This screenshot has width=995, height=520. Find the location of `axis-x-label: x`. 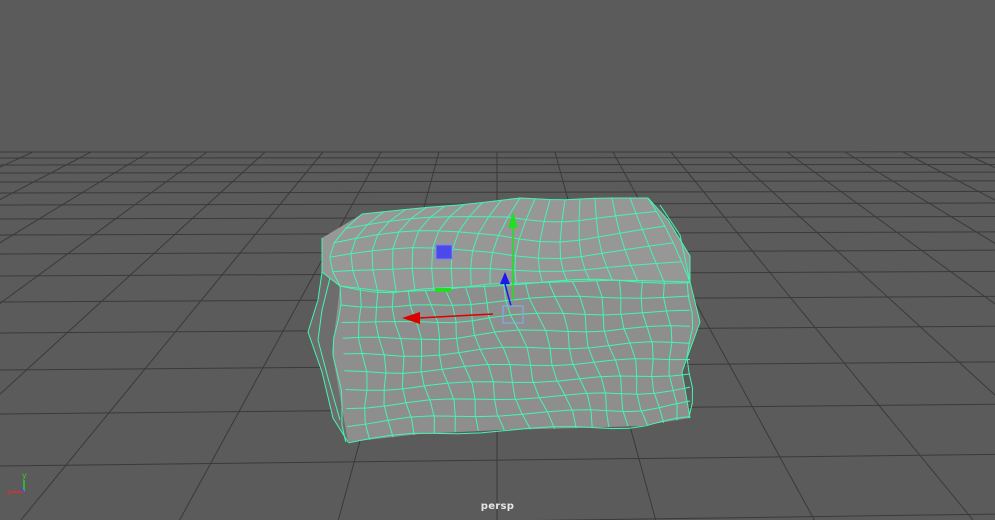

axis-x-label: x is located at coordinates (9, 492).